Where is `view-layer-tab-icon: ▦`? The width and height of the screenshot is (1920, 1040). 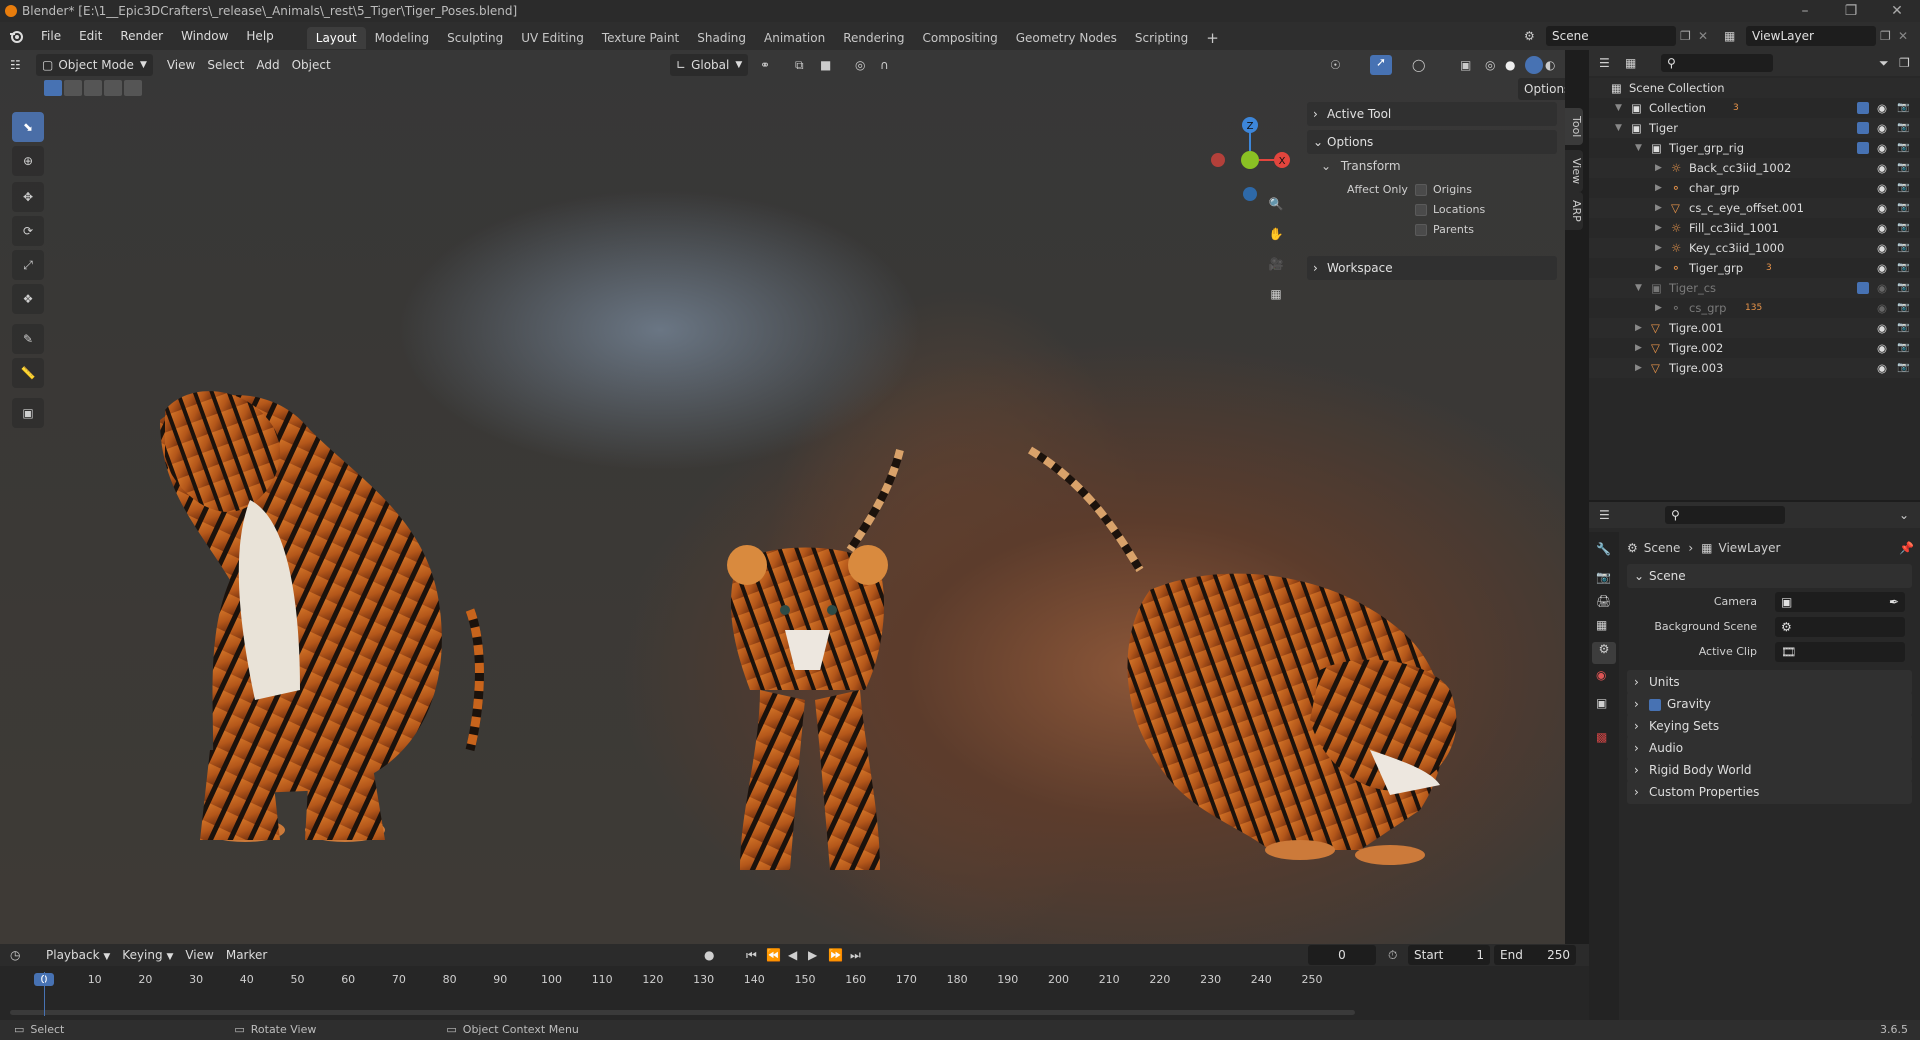
view-layer-tab-icon: ▦ is located at coordinates (1601, 625).